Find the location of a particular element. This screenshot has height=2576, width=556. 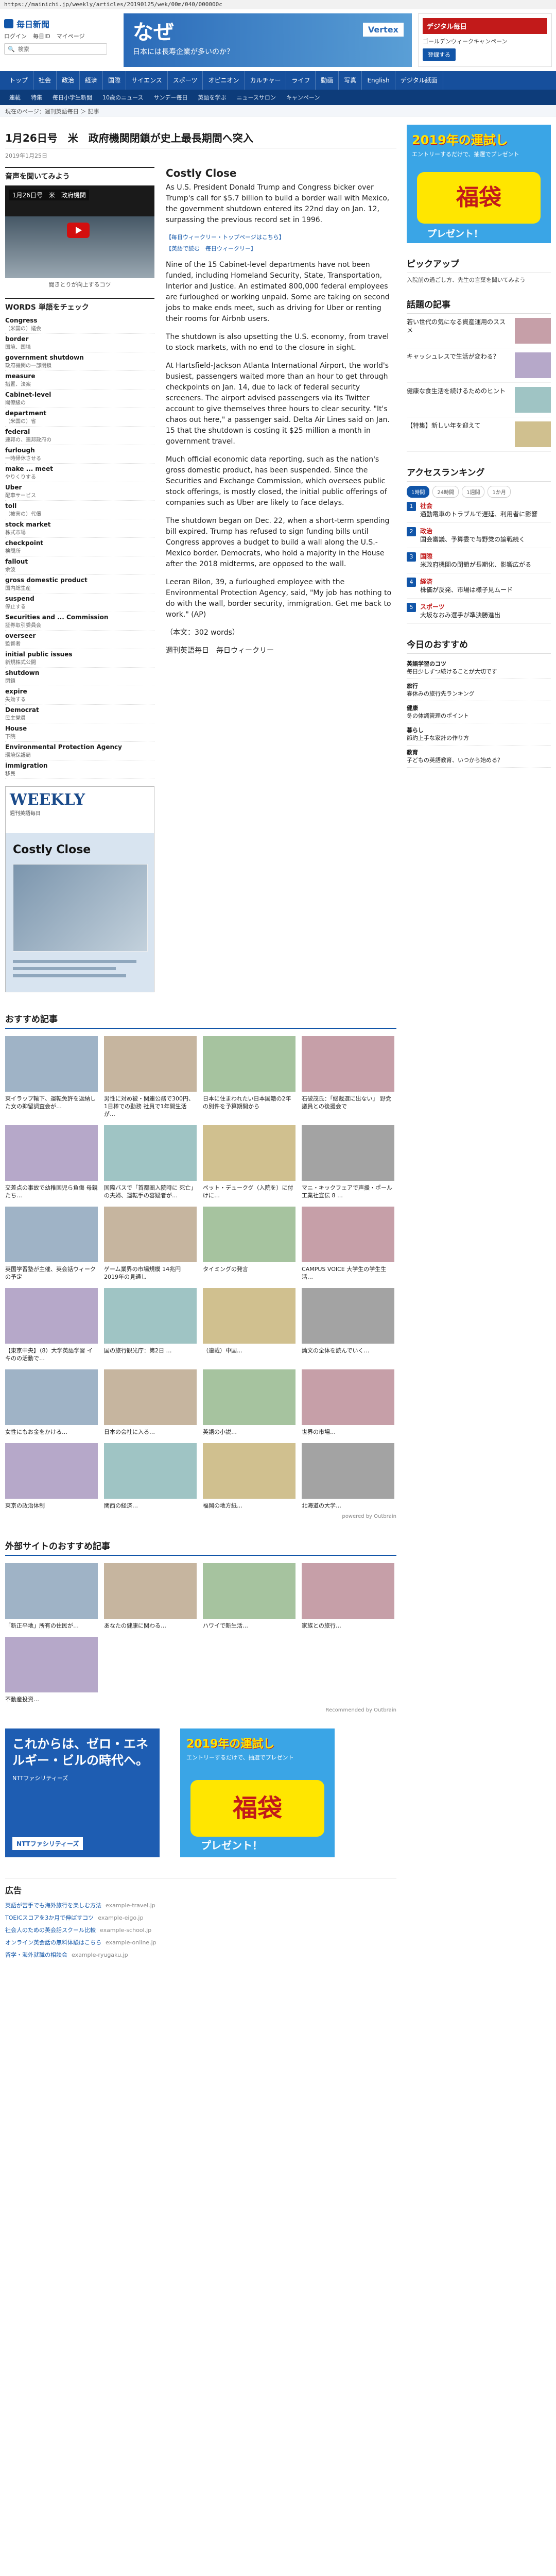

ranking-tab: 24時間 is located at coordinates (445, 492).